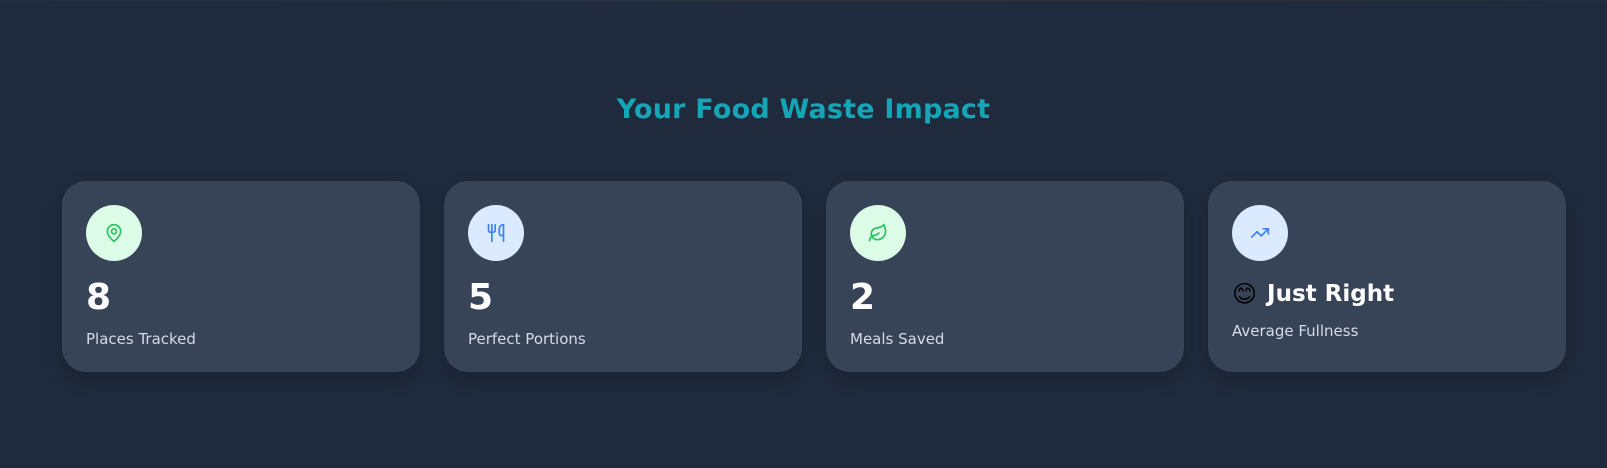 The image size is (1607, 468). What do you see at coordinates (803, 1) in the screenshot?
I see `top-border` at bounding box center [803, 1].